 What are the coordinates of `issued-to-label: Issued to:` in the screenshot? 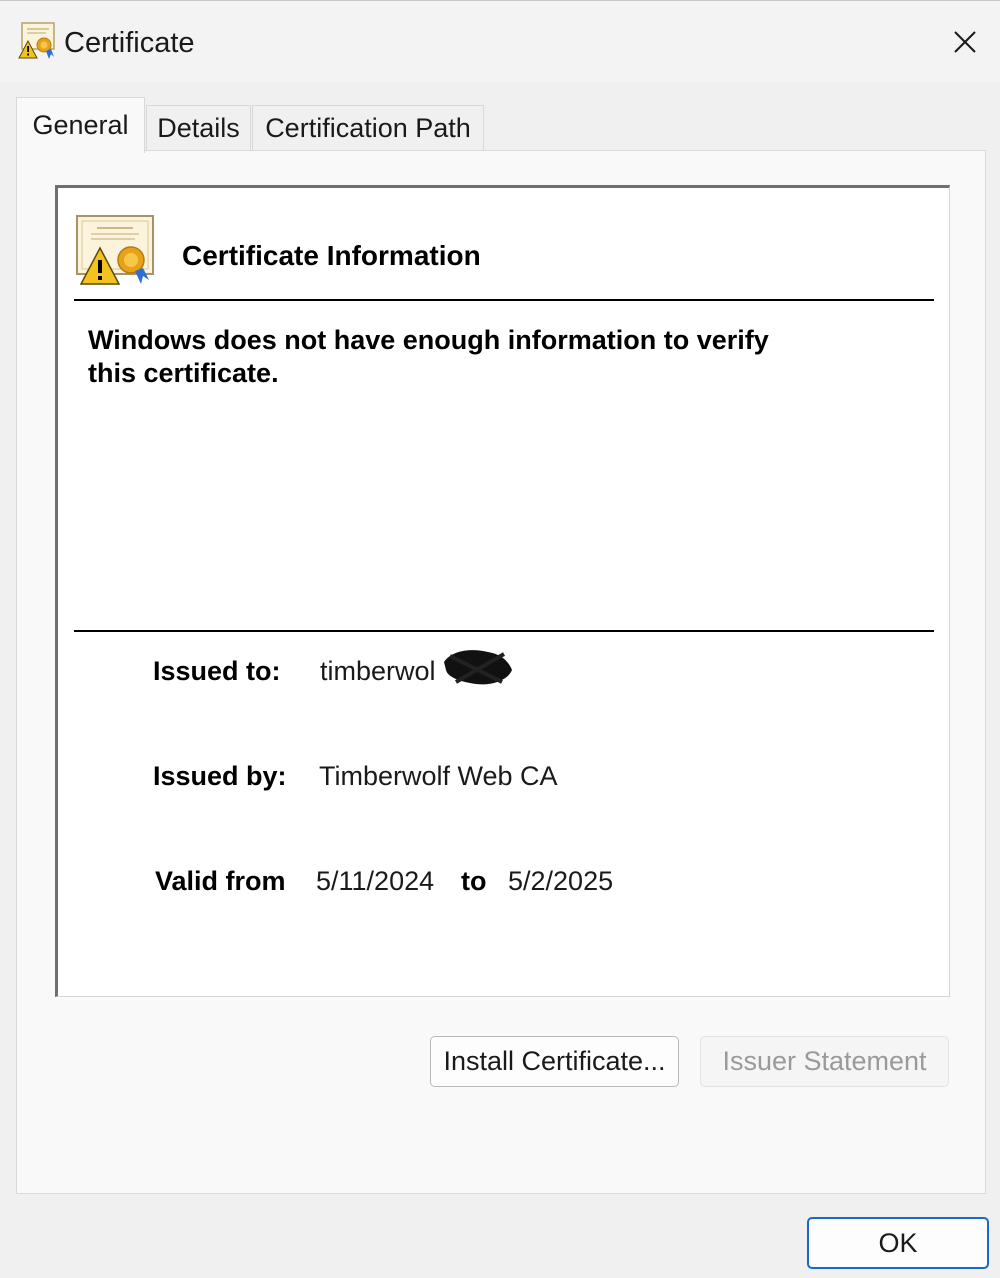 It's located at (217, 671).